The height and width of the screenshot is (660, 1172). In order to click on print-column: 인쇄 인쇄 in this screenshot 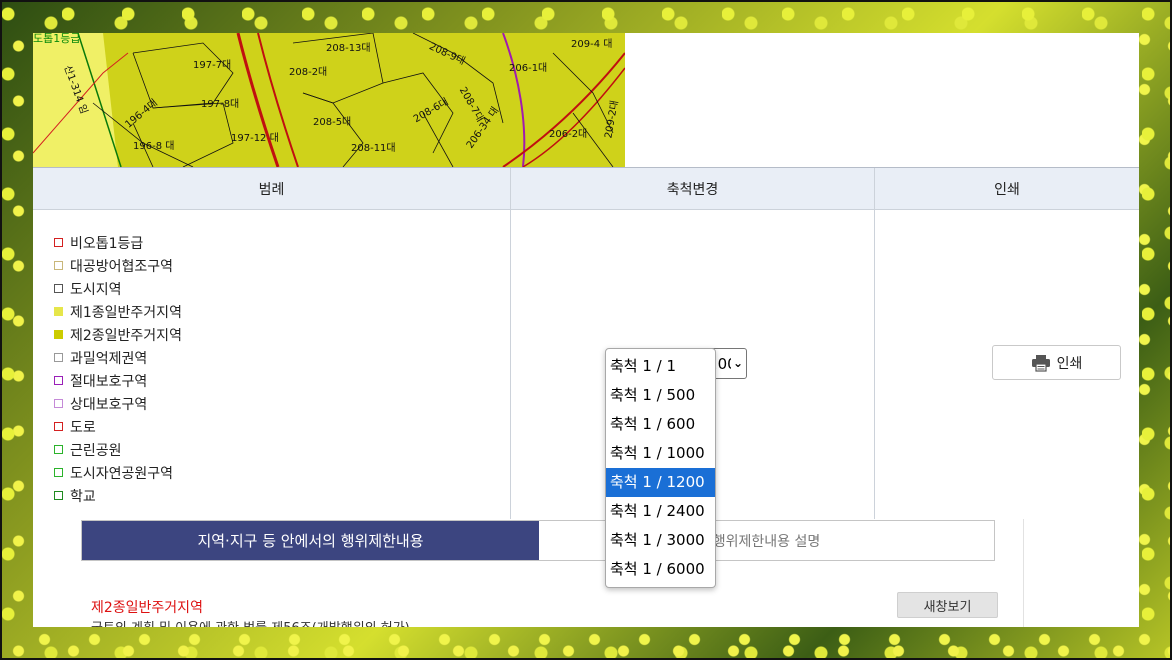, I will do `click(1007, 344)`.